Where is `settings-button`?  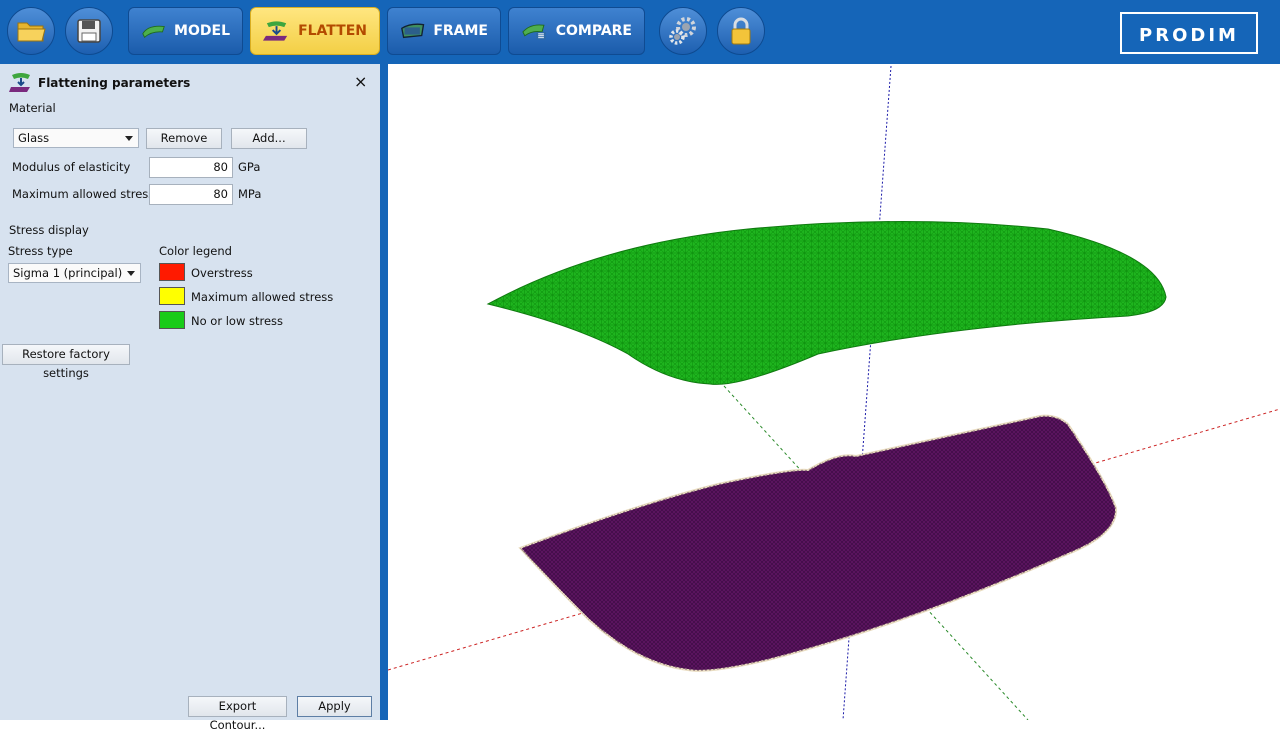 settings-button is located at coordinates (683, 31).